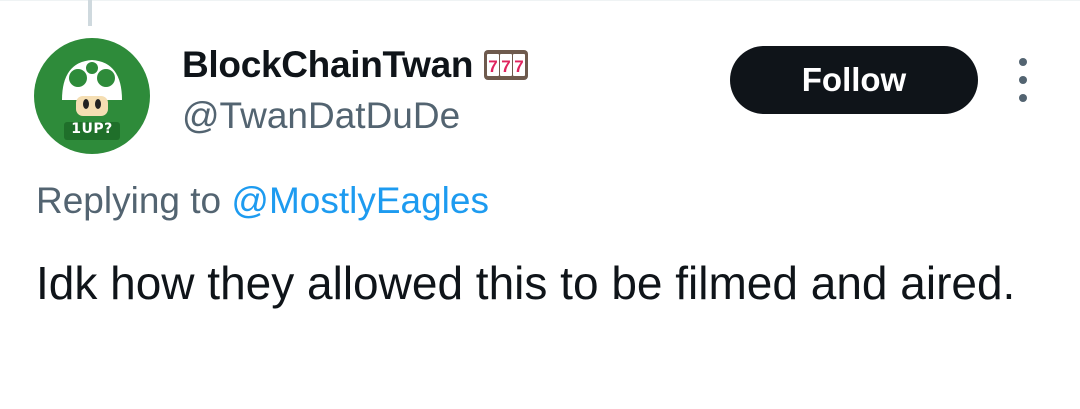 This screenshot has width=1080, height=409. Describe the element at coordinates (327, 65) in the screenshot. I see `author-display-name: BlockChainTwan` at that location.